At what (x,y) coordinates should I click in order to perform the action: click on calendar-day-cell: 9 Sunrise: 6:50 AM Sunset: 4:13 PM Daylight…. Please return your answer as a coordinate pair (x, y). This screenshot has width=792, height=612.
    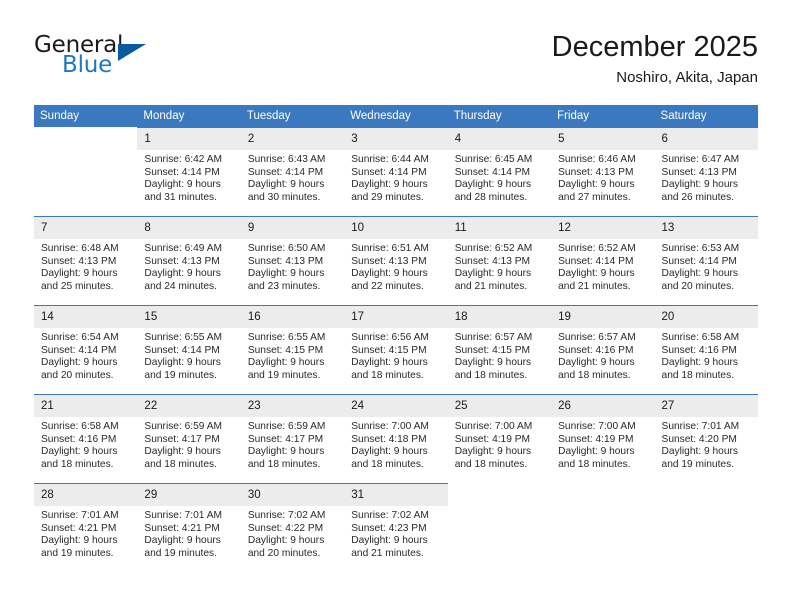
    Looking at the image, I should click on (292, 260).